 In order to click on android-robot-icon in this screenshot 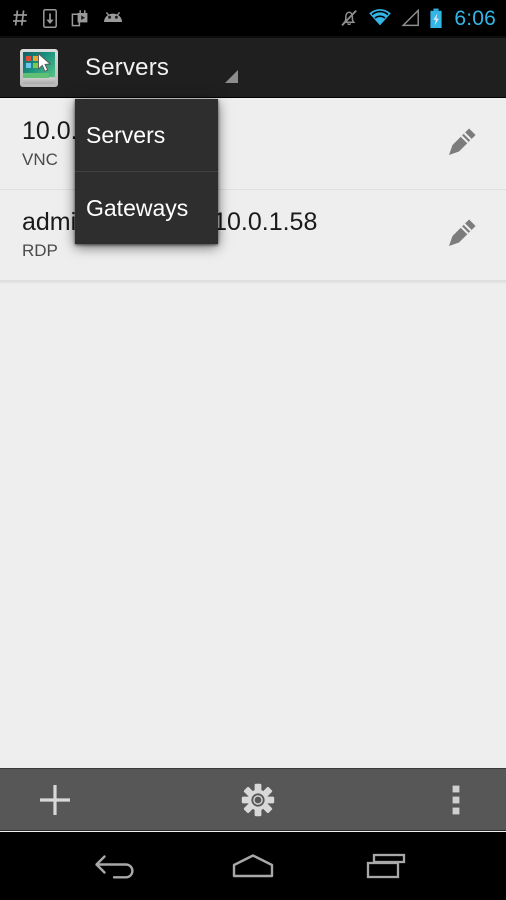, I will do `click(113, 18)`.